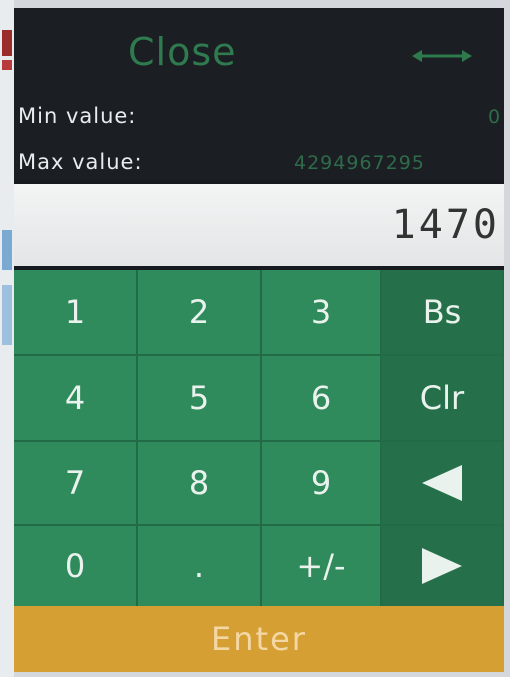 This screenshot has height=677, width=510. What do you see at coordinates (200, 484) in the screenshot?
I see `key-8: 8` at bounding box center [200, 484].